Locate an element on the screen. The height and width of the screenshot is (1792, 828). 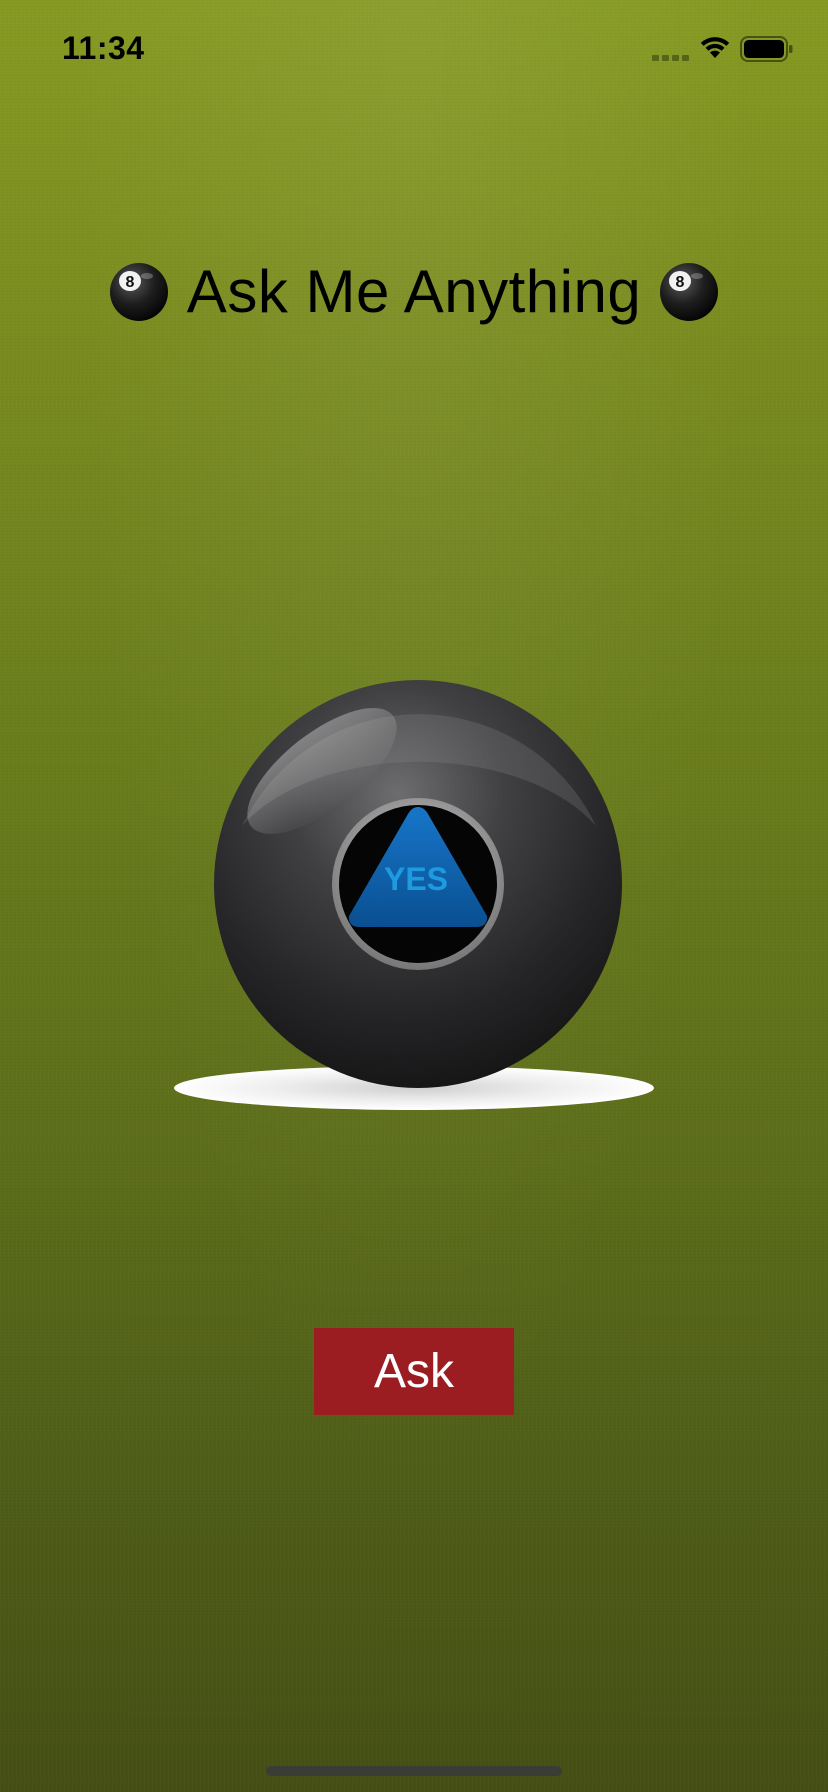
battery-icon is located at coordinates (766, 49).